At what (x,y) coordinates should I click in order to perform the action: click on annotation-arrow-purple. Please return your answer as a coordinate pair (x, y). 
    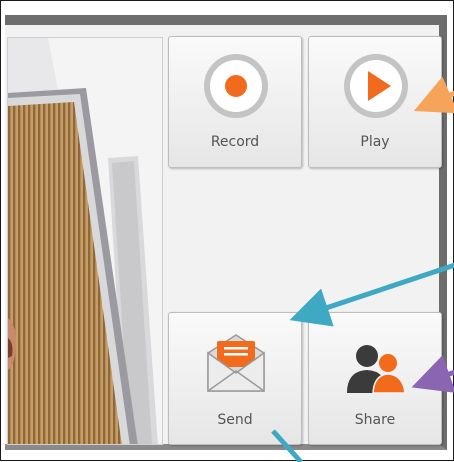
    Looking at the image, I should click on (432, 374).